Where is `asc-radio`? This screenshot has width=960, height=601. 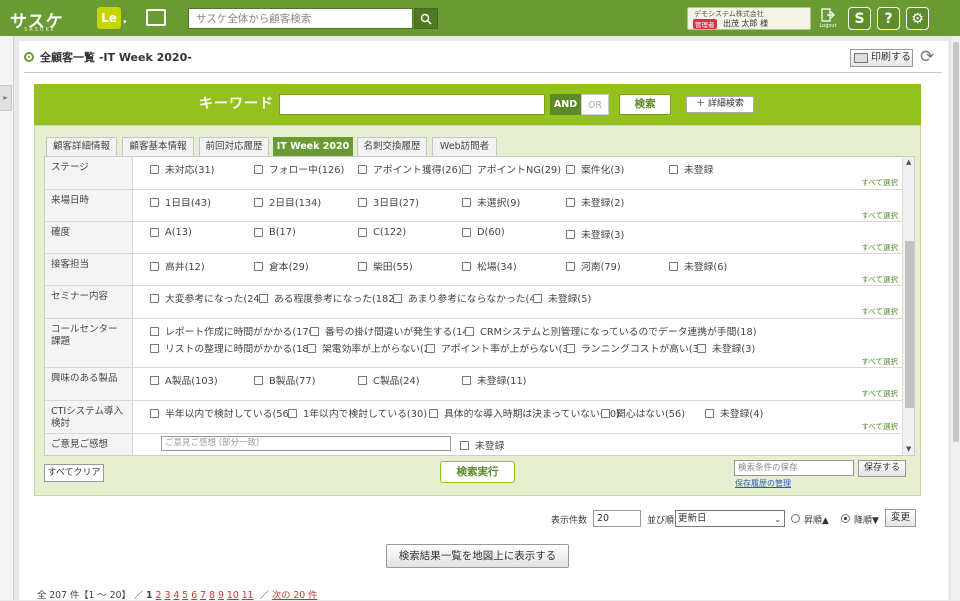
asc-radio is located at coordinates (795, 518).